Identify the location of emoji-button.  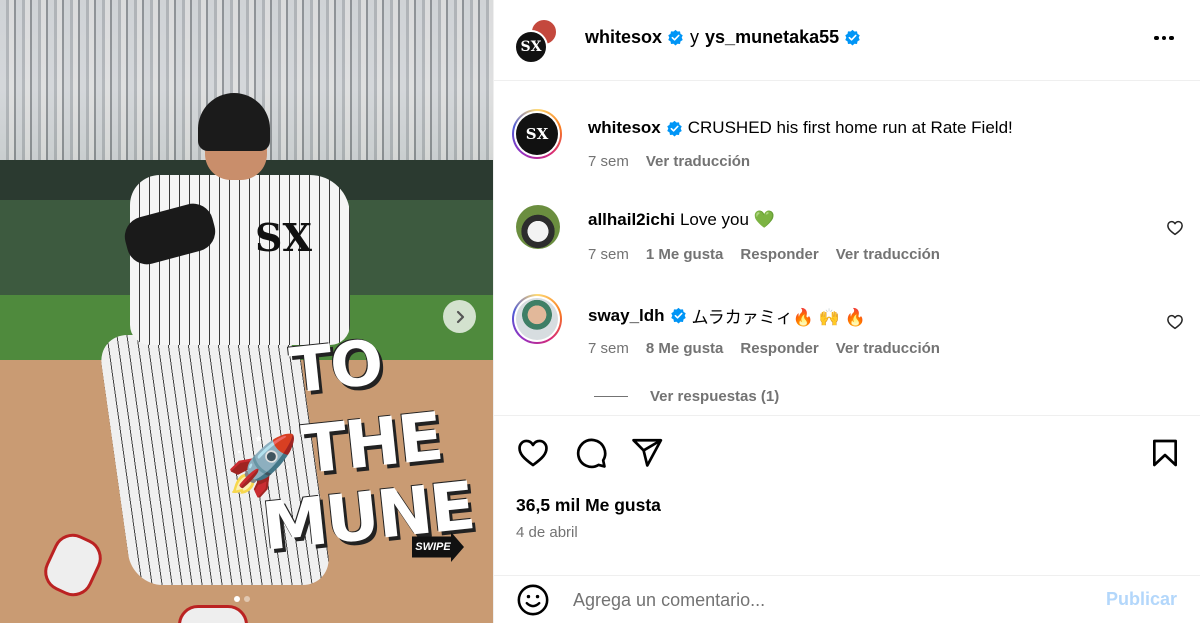
(533, 600).